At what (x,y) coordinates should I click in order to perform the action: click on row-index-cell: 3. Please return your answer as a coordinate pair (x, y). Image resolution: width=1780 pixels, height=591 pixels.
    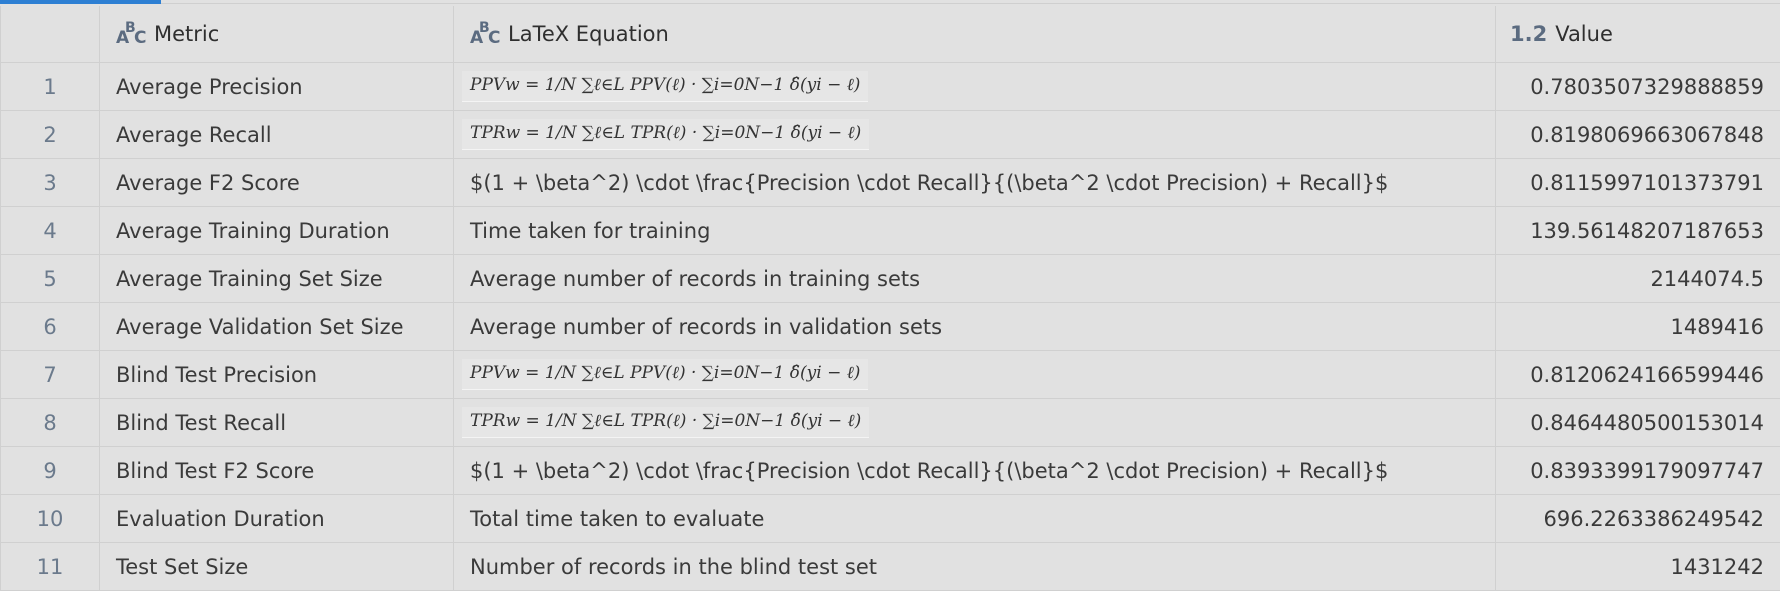
    Looking at the image, I should click on (50, 182).